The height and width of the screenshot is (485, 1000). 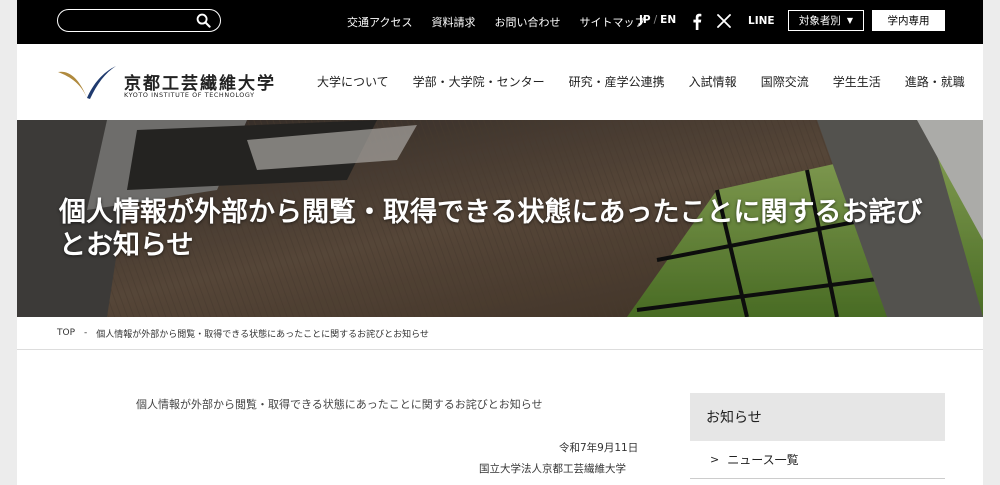 What do you see at coordinates (87, 82) in the screenshot?
I see `university-logo-icon` at bounding box center [87, 82].